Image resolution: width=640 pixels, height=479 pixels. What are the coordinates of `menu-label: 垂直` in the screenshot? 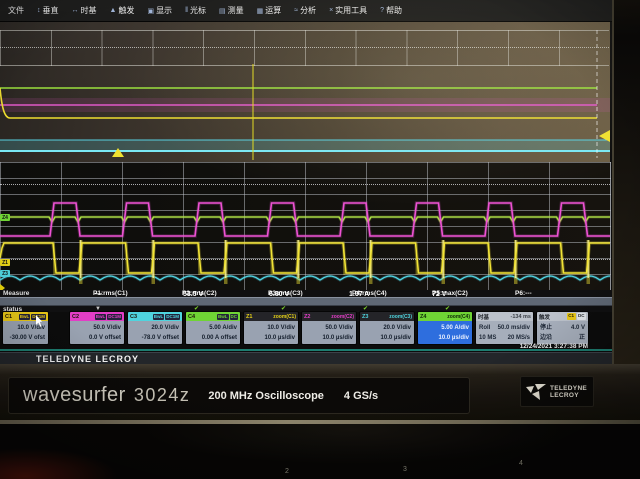 It's located at (50, 10).